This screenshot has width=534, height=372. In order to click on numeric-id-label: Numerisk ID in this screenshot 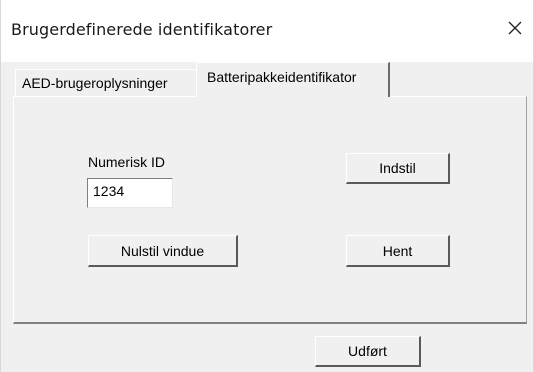, I will do `click(127, 162)`.